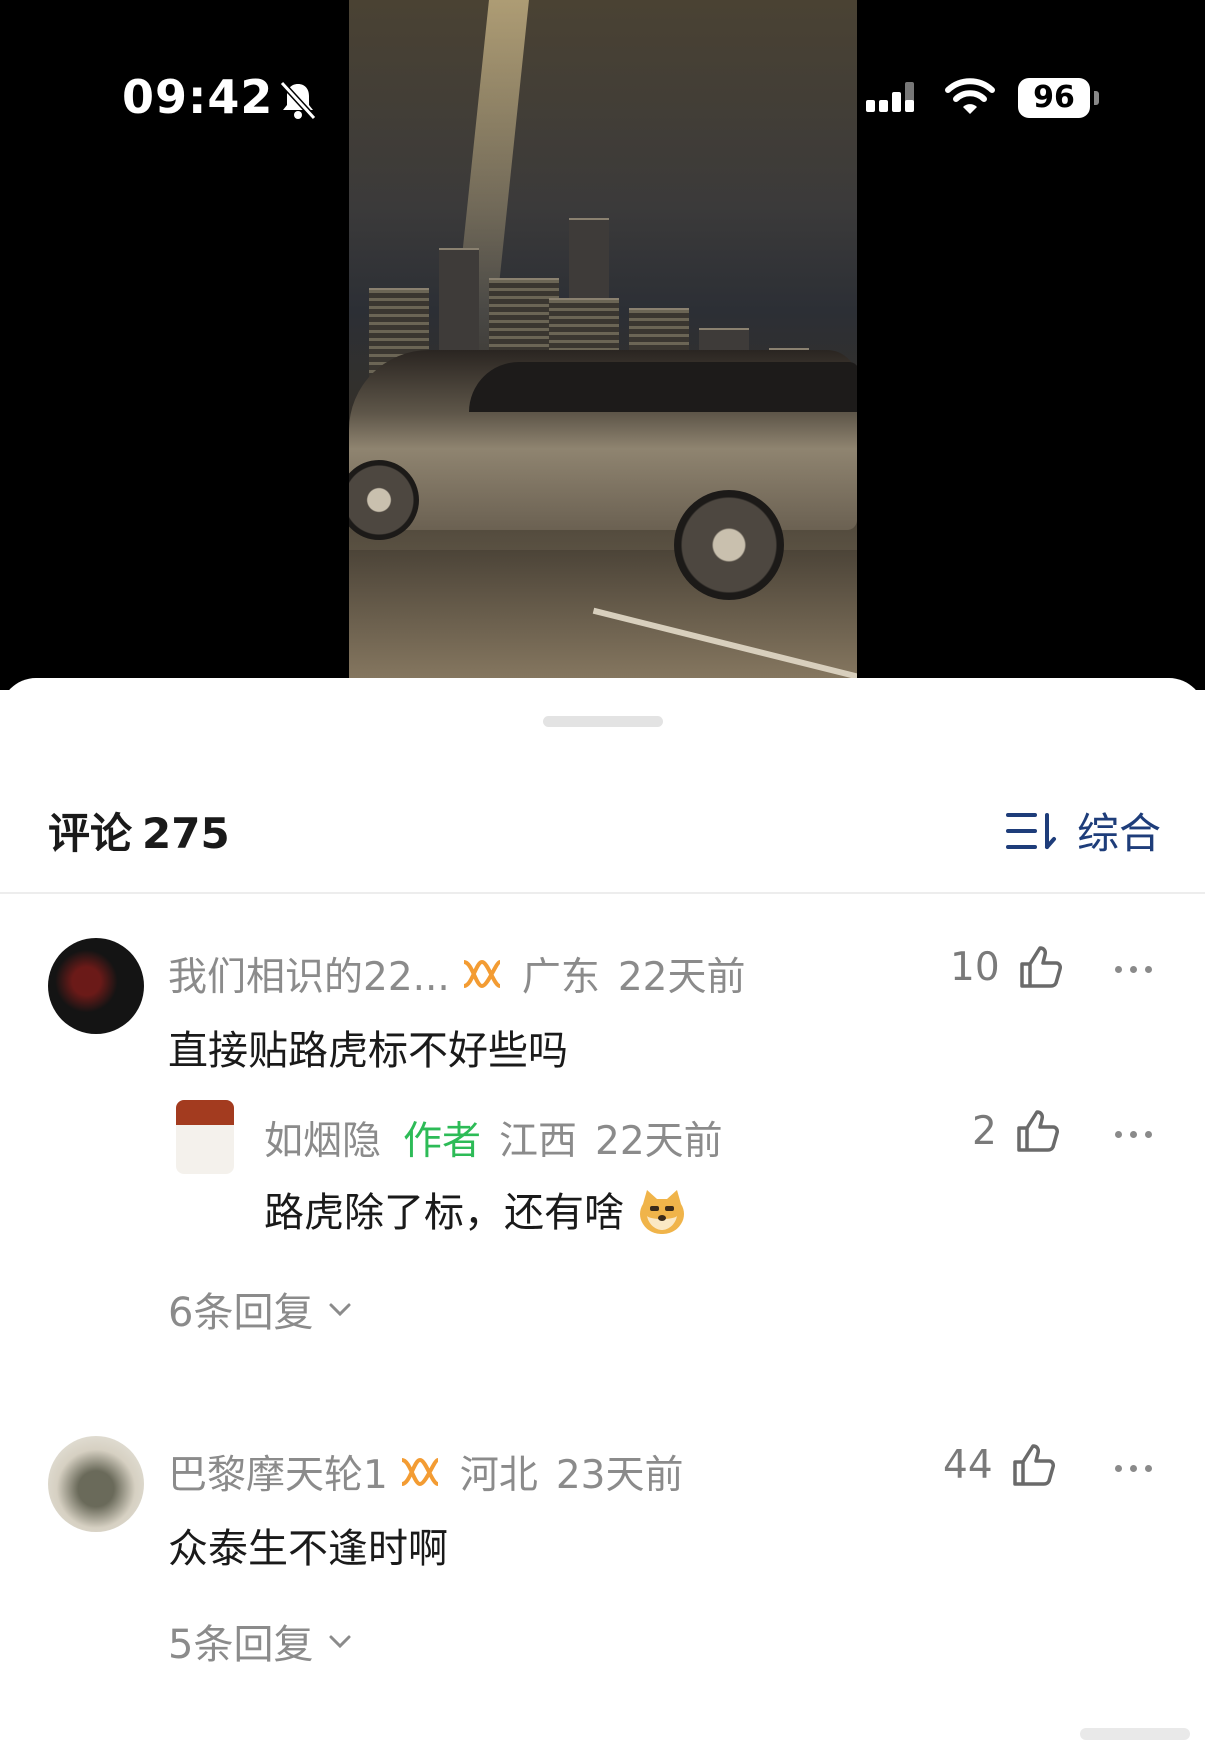 This screenshot has width=1205, height=1746. What do you see at coordinates (538, 1141) in the screenshot?
I see `reply-location: 江西` at bounding box center [538, 1141].